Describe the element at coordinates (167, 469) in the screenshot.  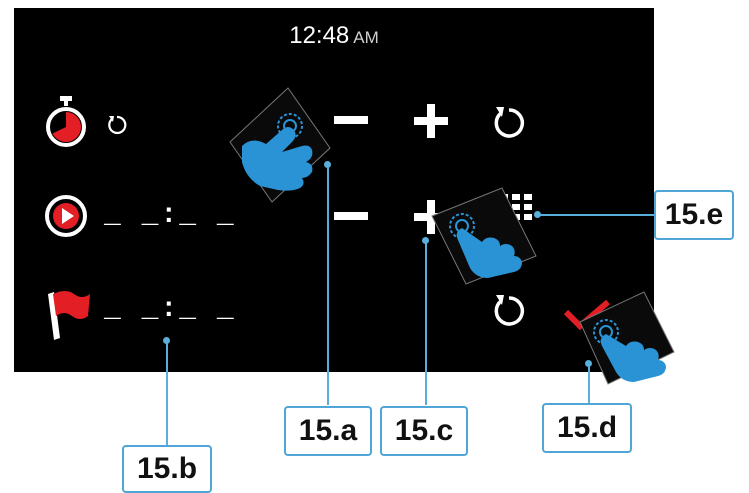
I see `callout-15b: 15.b` at that location.